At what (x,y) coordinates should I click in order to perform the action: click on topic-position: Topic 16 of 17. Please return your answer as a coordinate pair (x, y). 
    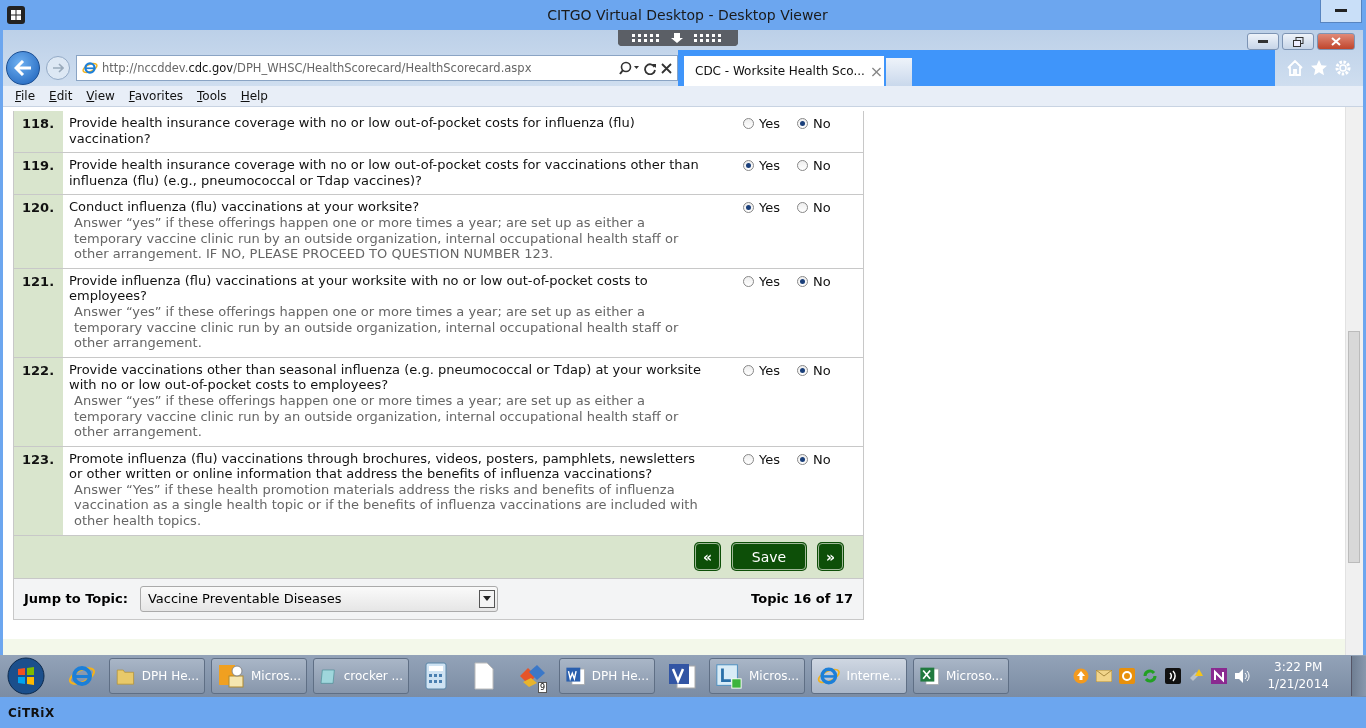
    Looking at the image, I should click on (802, 599).